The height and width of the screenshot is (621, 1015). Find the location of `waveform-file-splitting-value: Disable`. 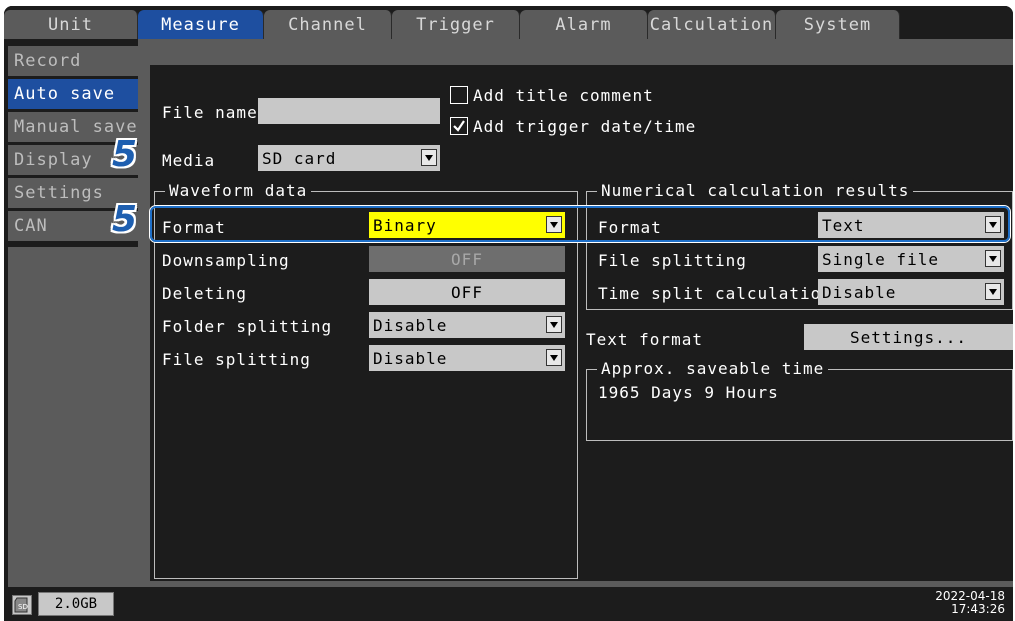

waveform-file-splitting-value: Disable is located at coordinates (410, 358).